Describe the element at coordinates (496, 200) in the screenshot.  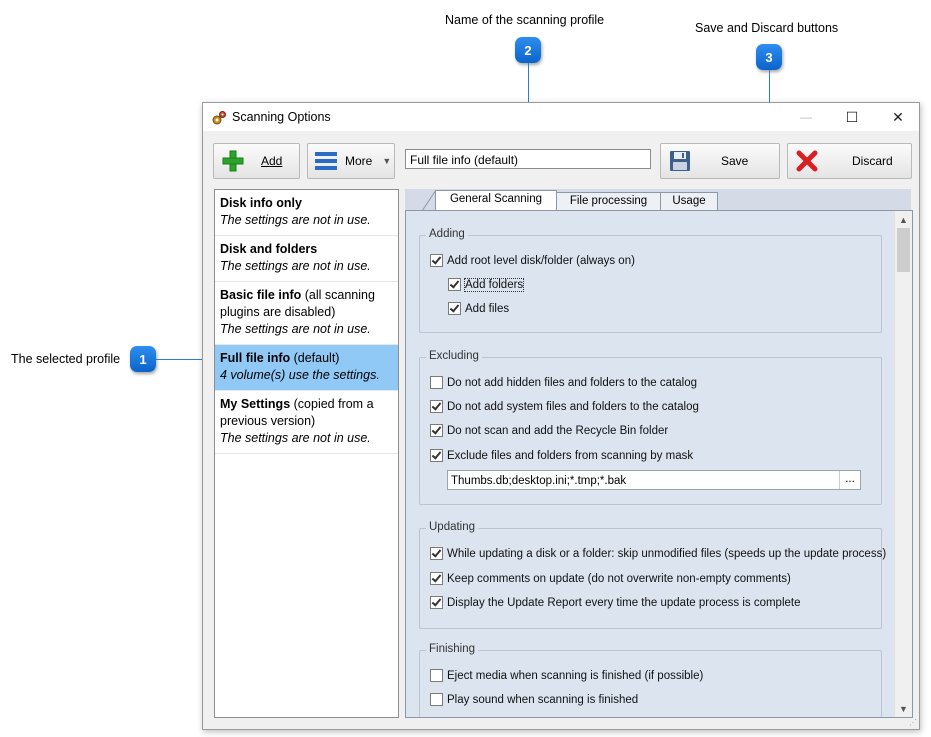
I see `tab-general-scanning: General Scanning` at that location.